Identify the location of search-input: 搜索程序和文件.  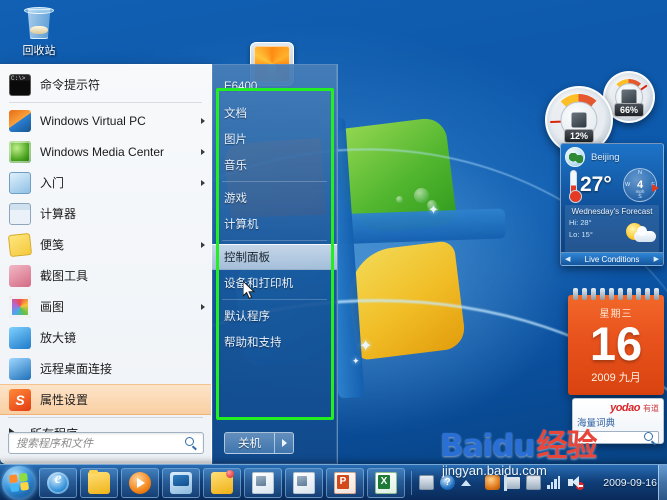
(106, 443).